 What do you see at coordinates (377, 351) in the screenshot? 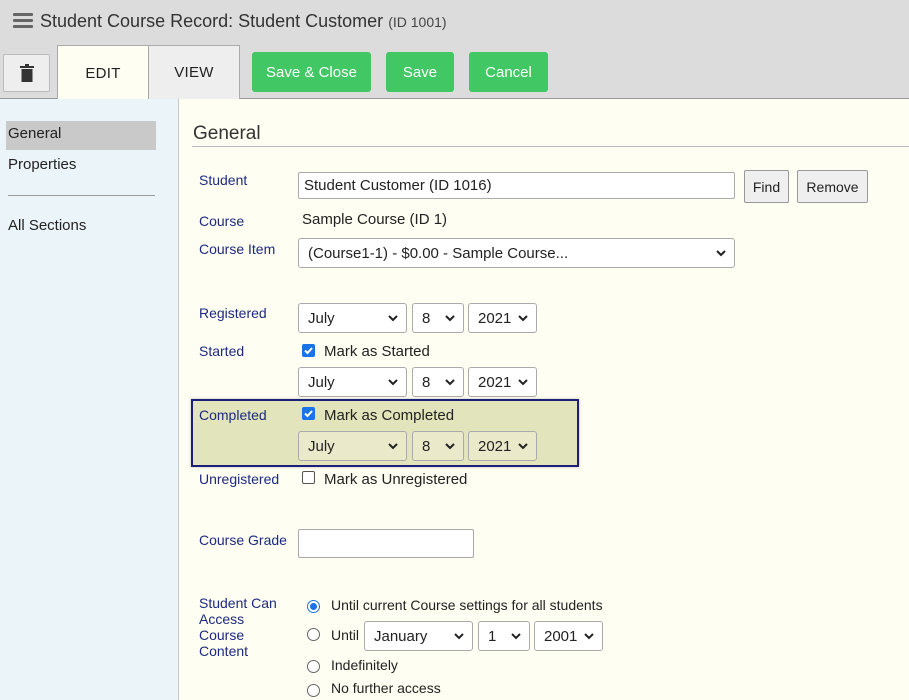
I see `started-checkbox-label: Mark as Started` at bounding box center [377, 351].